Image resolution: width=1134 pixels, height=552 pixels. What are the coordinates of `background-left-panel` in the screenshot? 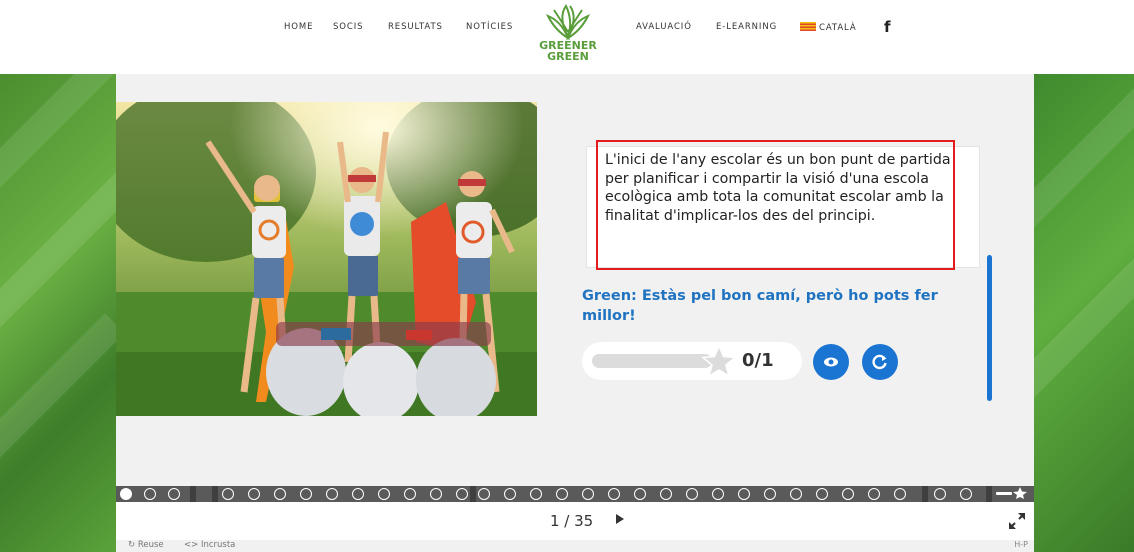 It's located at (58, 313).